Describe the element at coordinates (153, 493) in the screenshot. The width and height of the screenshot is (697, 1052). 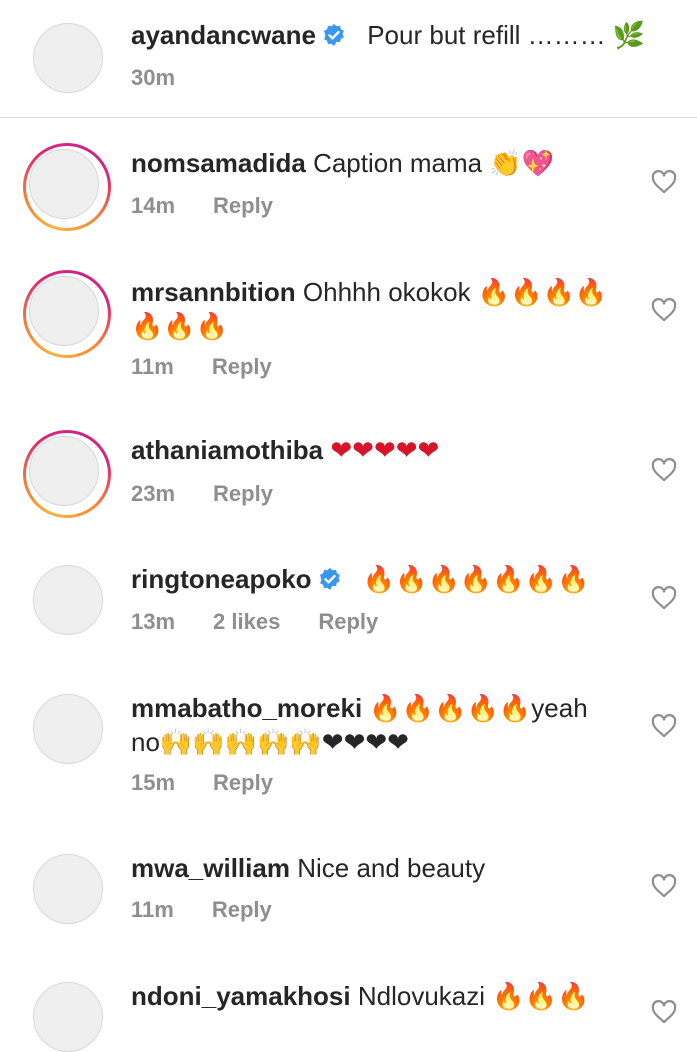
I see `timestamp: 23m` at that location.